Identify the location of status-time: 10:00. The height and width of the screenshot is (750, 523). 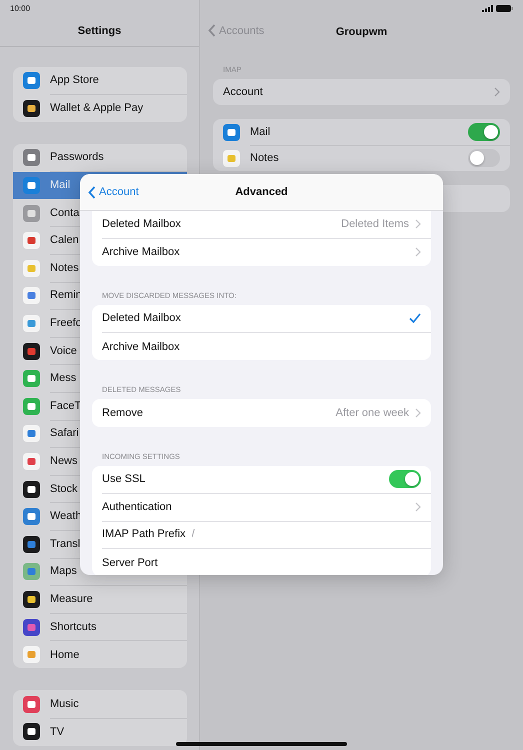
(20, 8).